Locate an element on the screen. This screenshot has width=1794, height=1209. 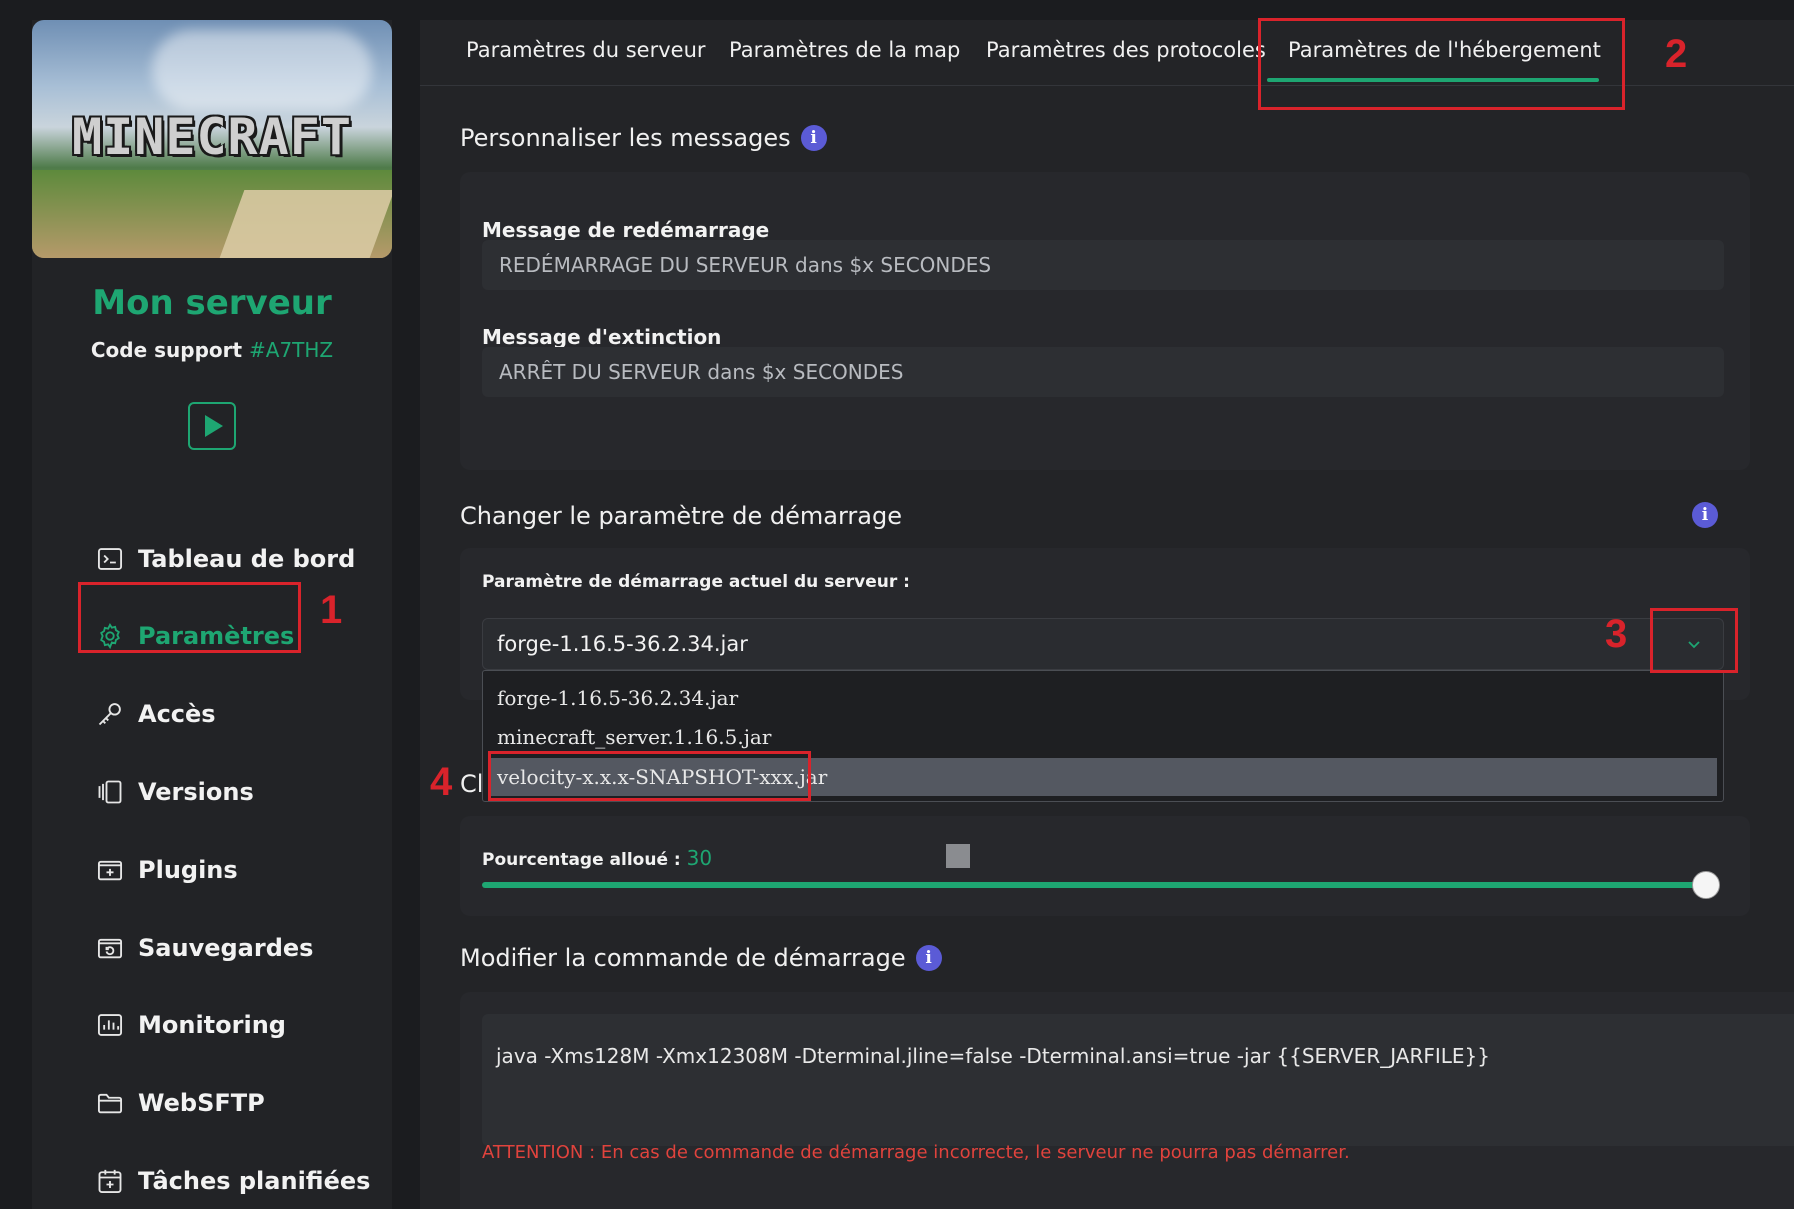
allocation-section-title: Cl is located at coordinates (471, 784).